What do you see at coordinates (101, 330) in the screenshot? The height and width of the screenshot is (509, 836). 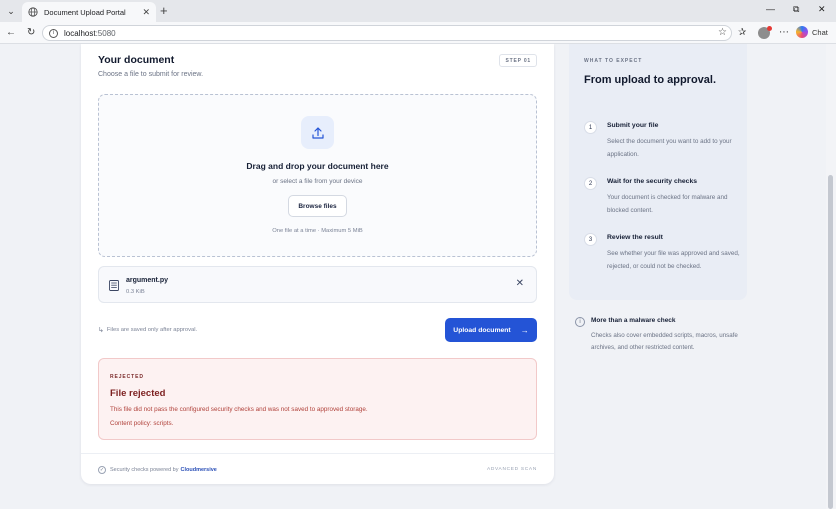 I see `corner-arrow-icon: ↳` at bounding box center [101, 330].